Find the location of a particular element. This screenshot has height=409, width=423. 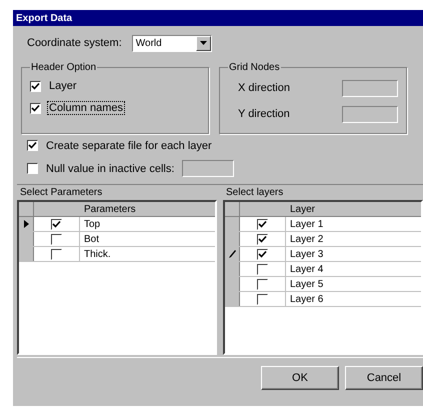

dialog-button: Cancel is located at coordinates (384, 378).